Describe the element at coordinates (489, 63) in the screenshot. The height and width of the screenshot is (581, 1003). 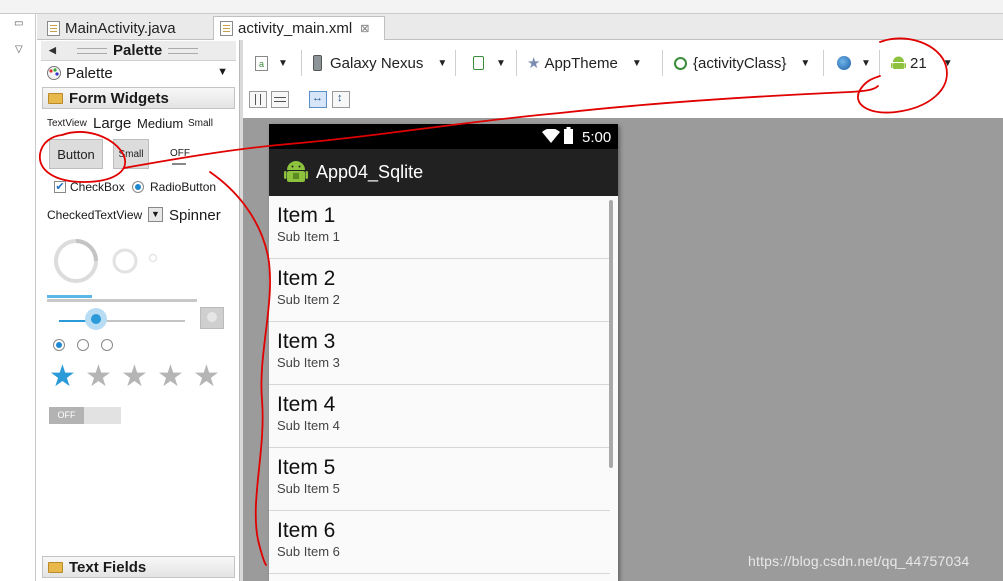
I see `orientation-chooser: ▼` at that location.